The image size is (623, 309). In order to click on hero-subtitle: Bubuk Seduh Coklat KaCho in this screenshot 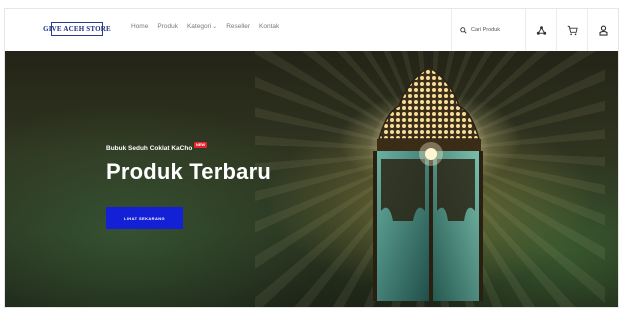, I will do `click(149, 148)`.